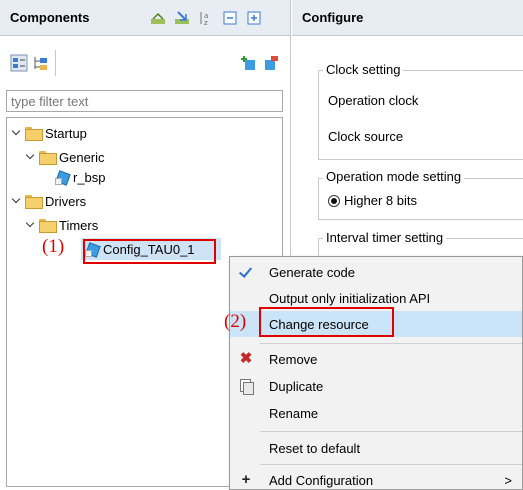  Describe the element at coordinates (235, 321) in the screenshot. I see `step-2-label: (2)` at that location.